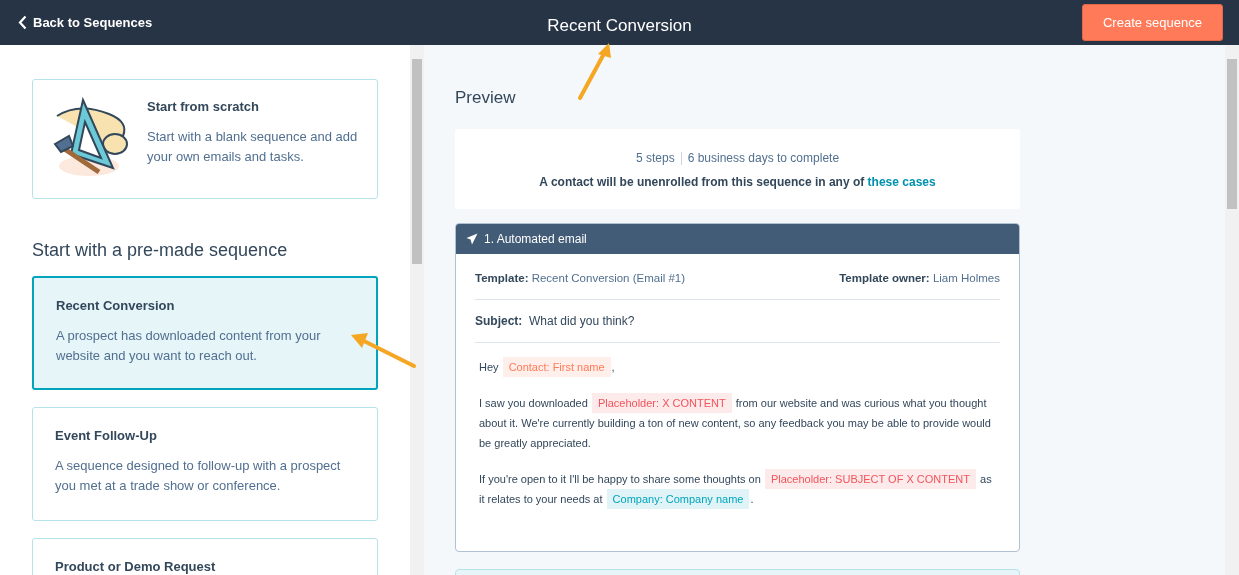 This screenshot has height=575, width=1239. Describe the element at coordinates (901, 181) in the screenshot. I see `cases-link: these cases` at that location.